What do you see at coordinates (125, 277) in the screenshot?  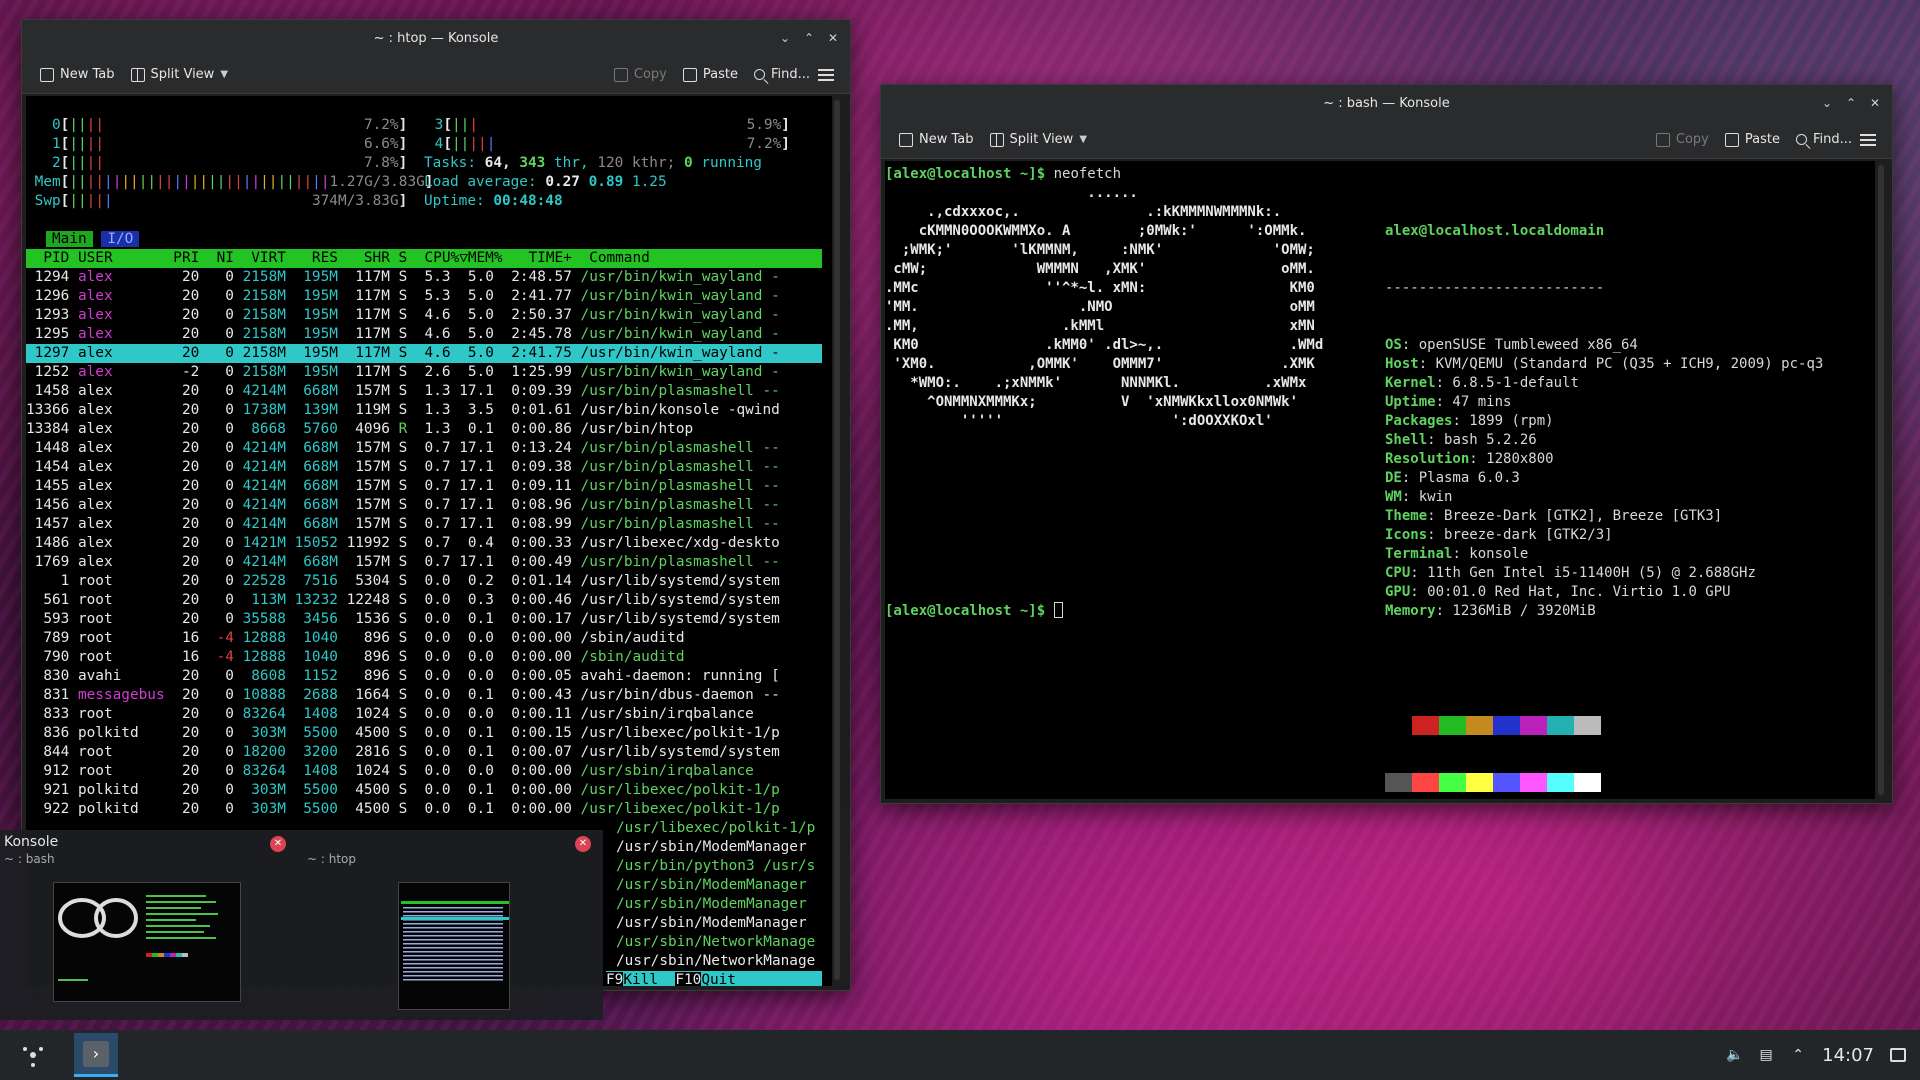 I see `user-cell: alex` at bounding box center [125, 277].